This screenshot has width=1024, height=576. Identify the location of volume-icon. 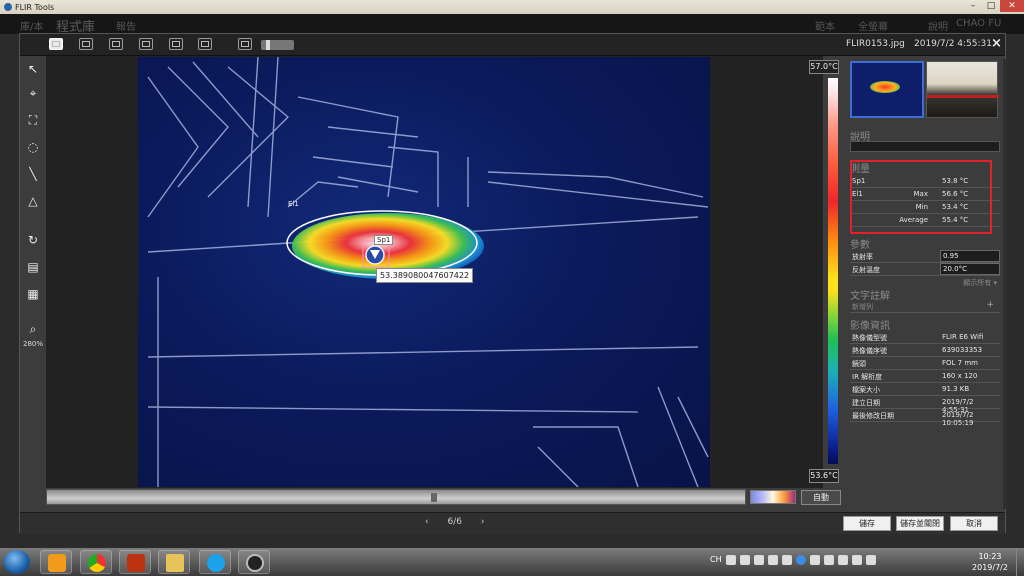
(870, 560).